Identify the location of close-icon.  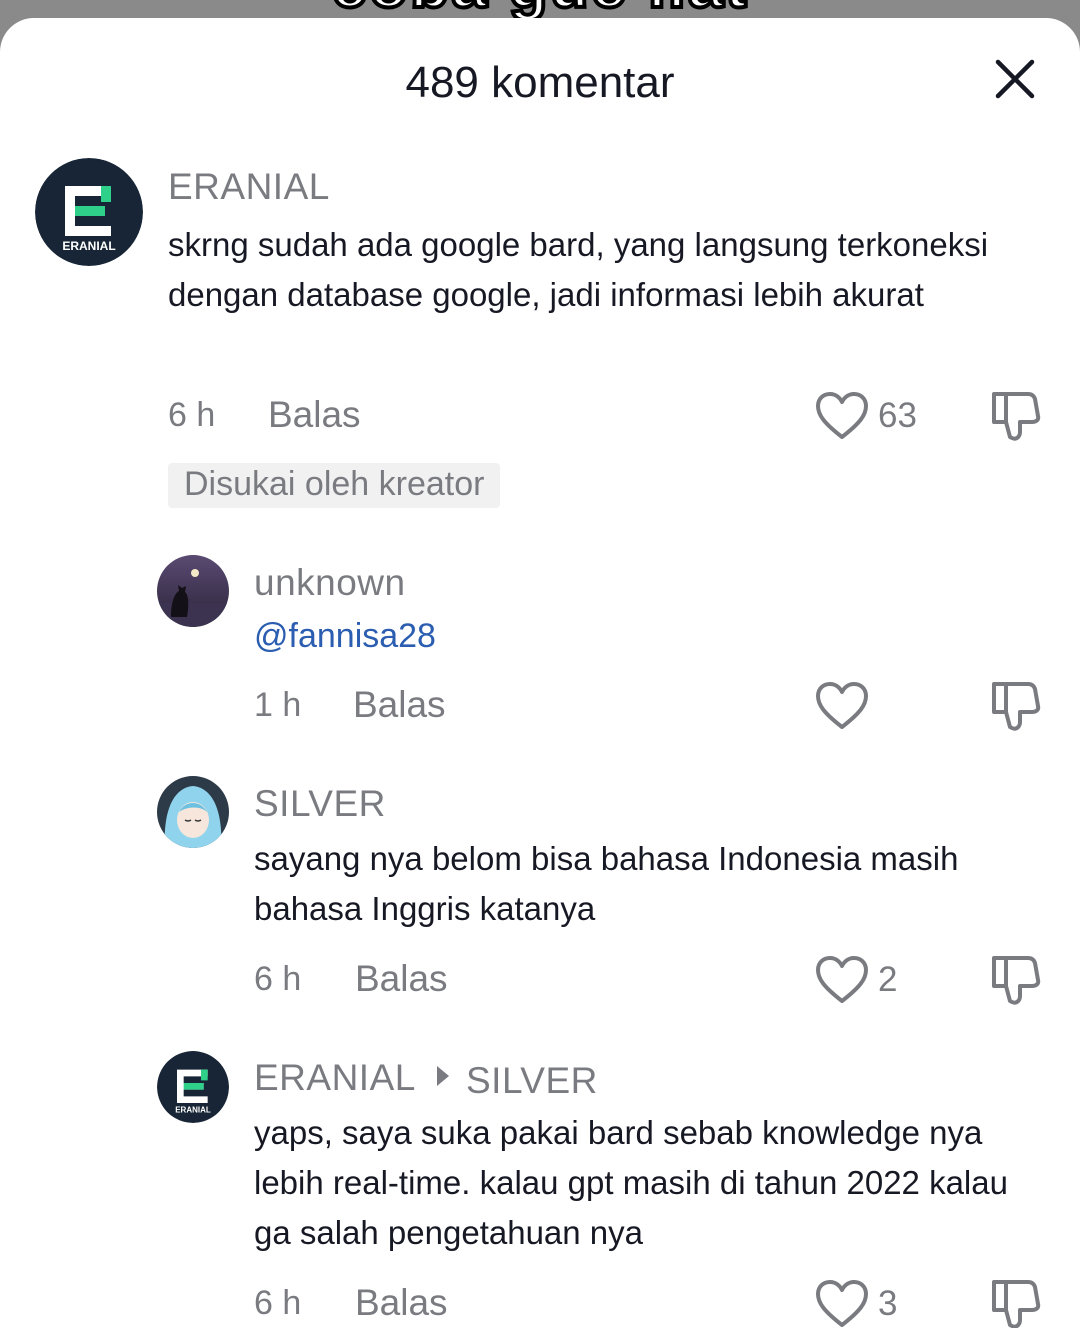
(1015, 79).